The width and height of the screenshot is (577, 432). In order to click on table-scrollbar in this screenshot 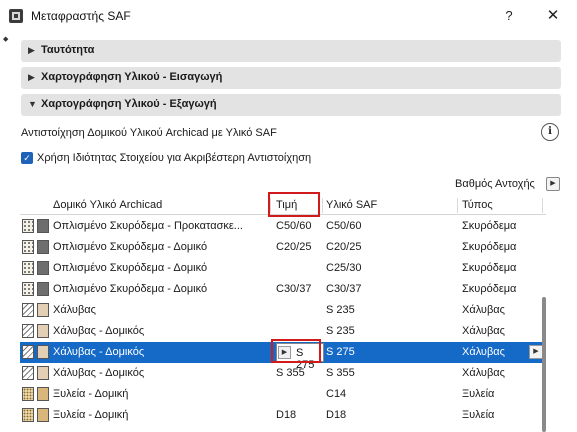, I will do `click(544, 323)`.